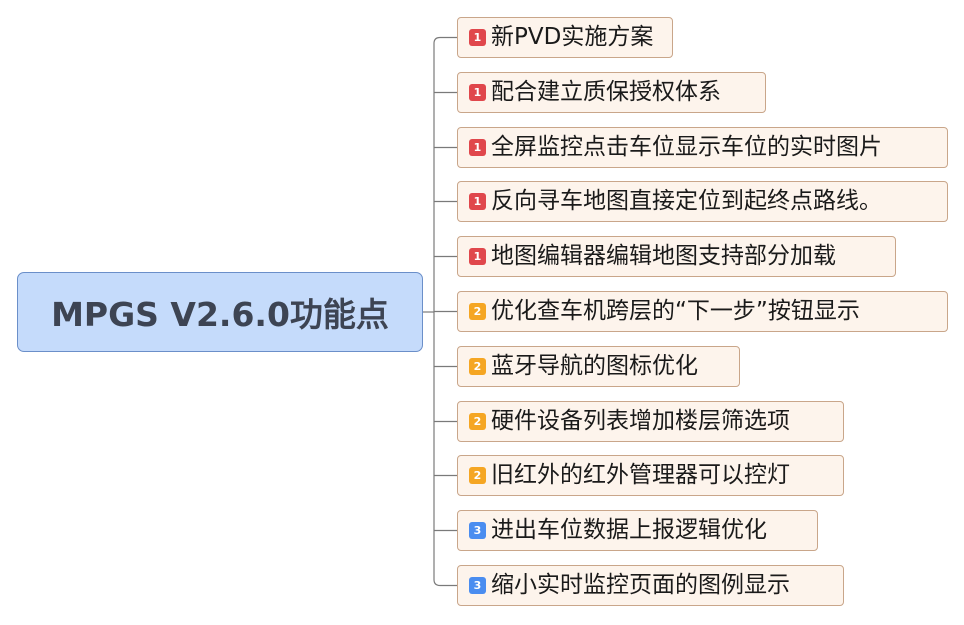 The image size is (964, 625). I want to click on subtopic-label: 硬件设备列表增加楼层筛选项, so click(640, 421).